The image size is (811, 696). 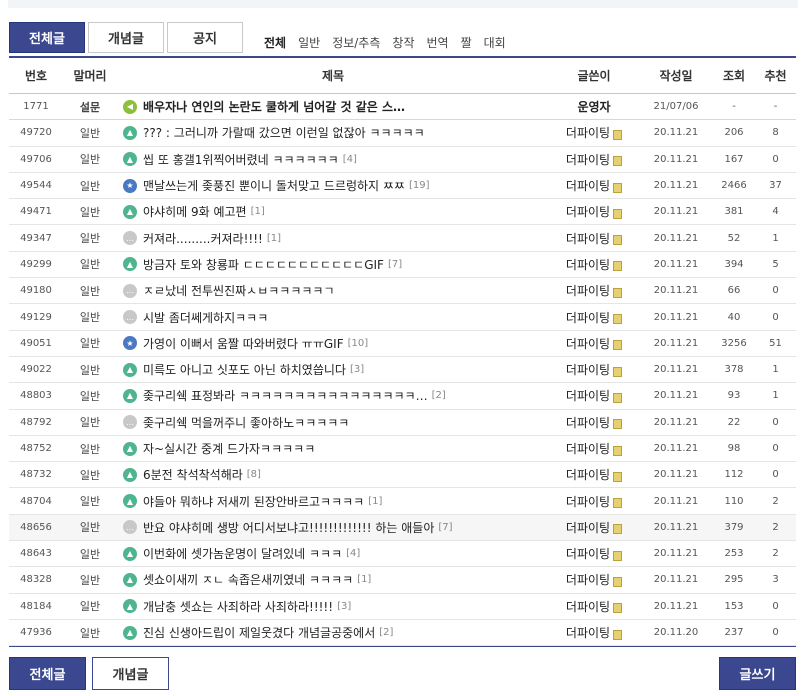 What do you see at coordinates (246, 422) in the screenshot?
I see `post-title: 좆구리쉑 먹을꺼주니 좋아하노ㅋㅋㅋㅋㅋ` at bounding box center [246, 422].